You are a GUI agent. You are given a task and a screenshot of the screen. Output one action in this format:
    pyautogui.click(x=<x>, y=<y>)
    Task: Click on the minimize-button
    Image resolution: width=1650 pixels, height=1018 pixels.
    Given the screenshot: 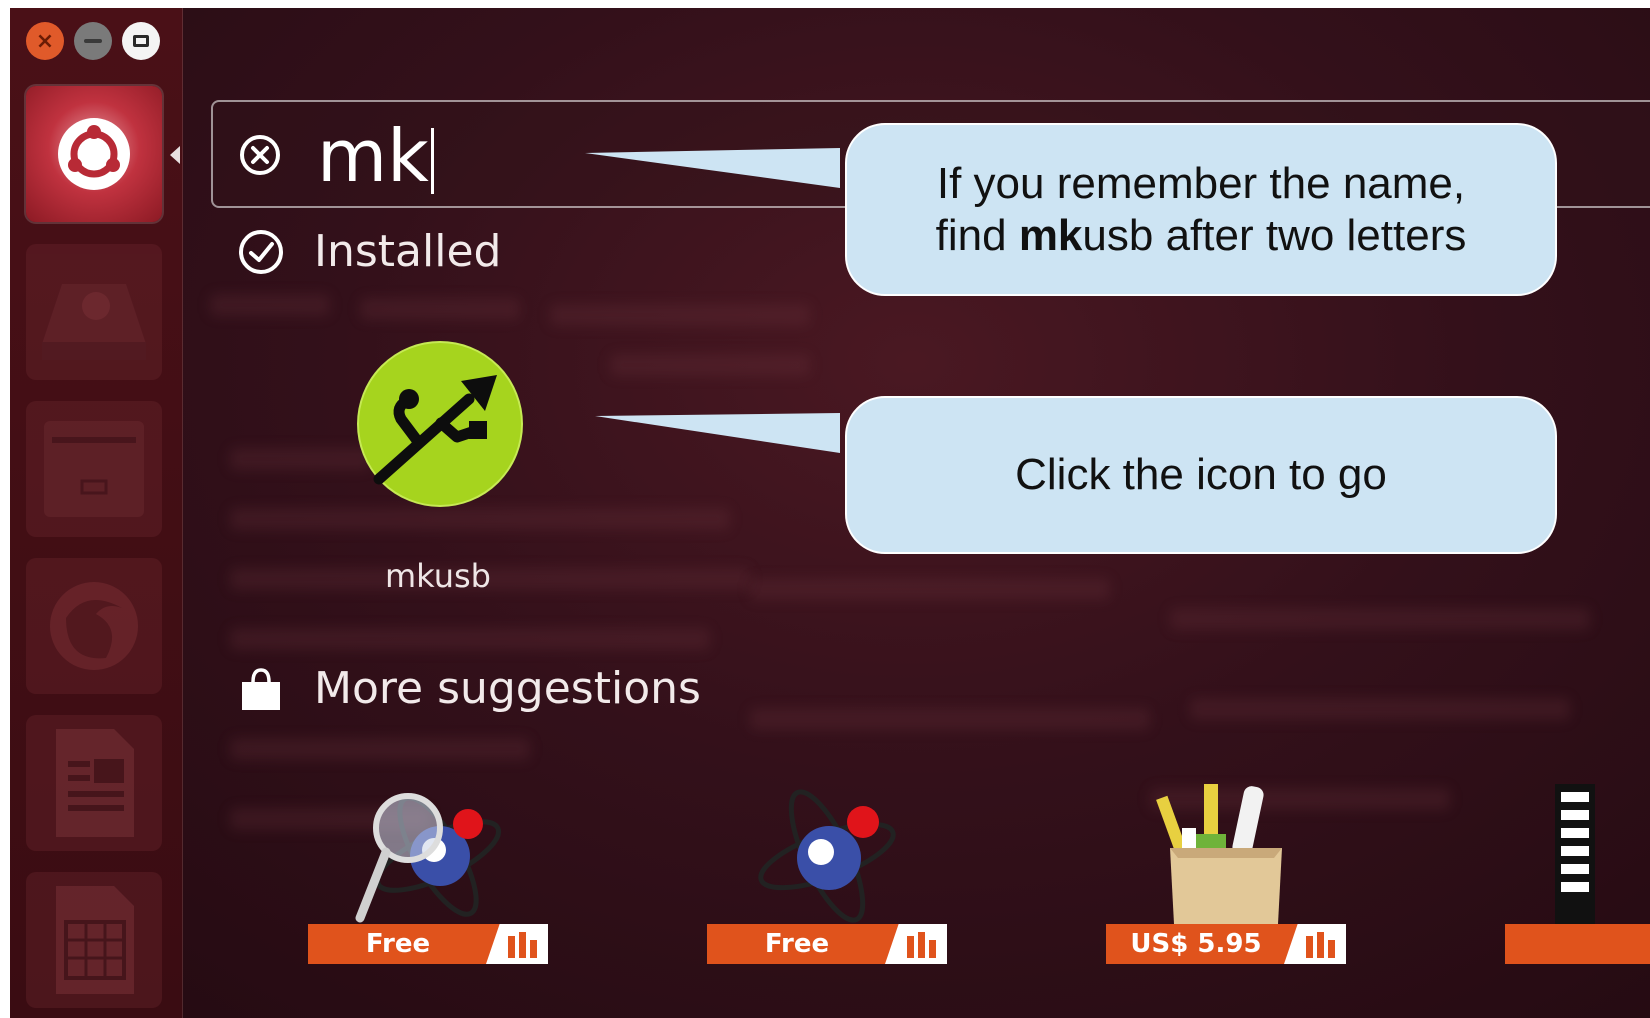 What is the action you would take?
    pyautogui.click(x=93, y=41)
    